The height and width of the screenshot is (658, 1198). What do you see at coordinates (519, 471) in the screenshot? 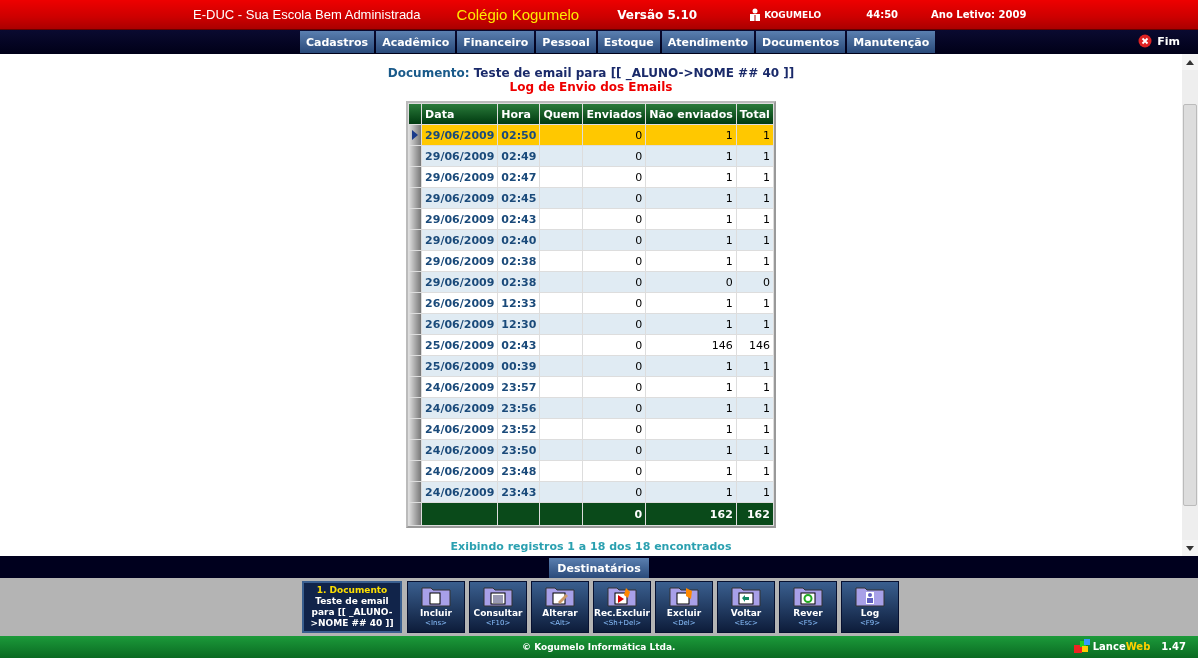
I see `table-cell: 23:48` at bounding box center [519, 471].